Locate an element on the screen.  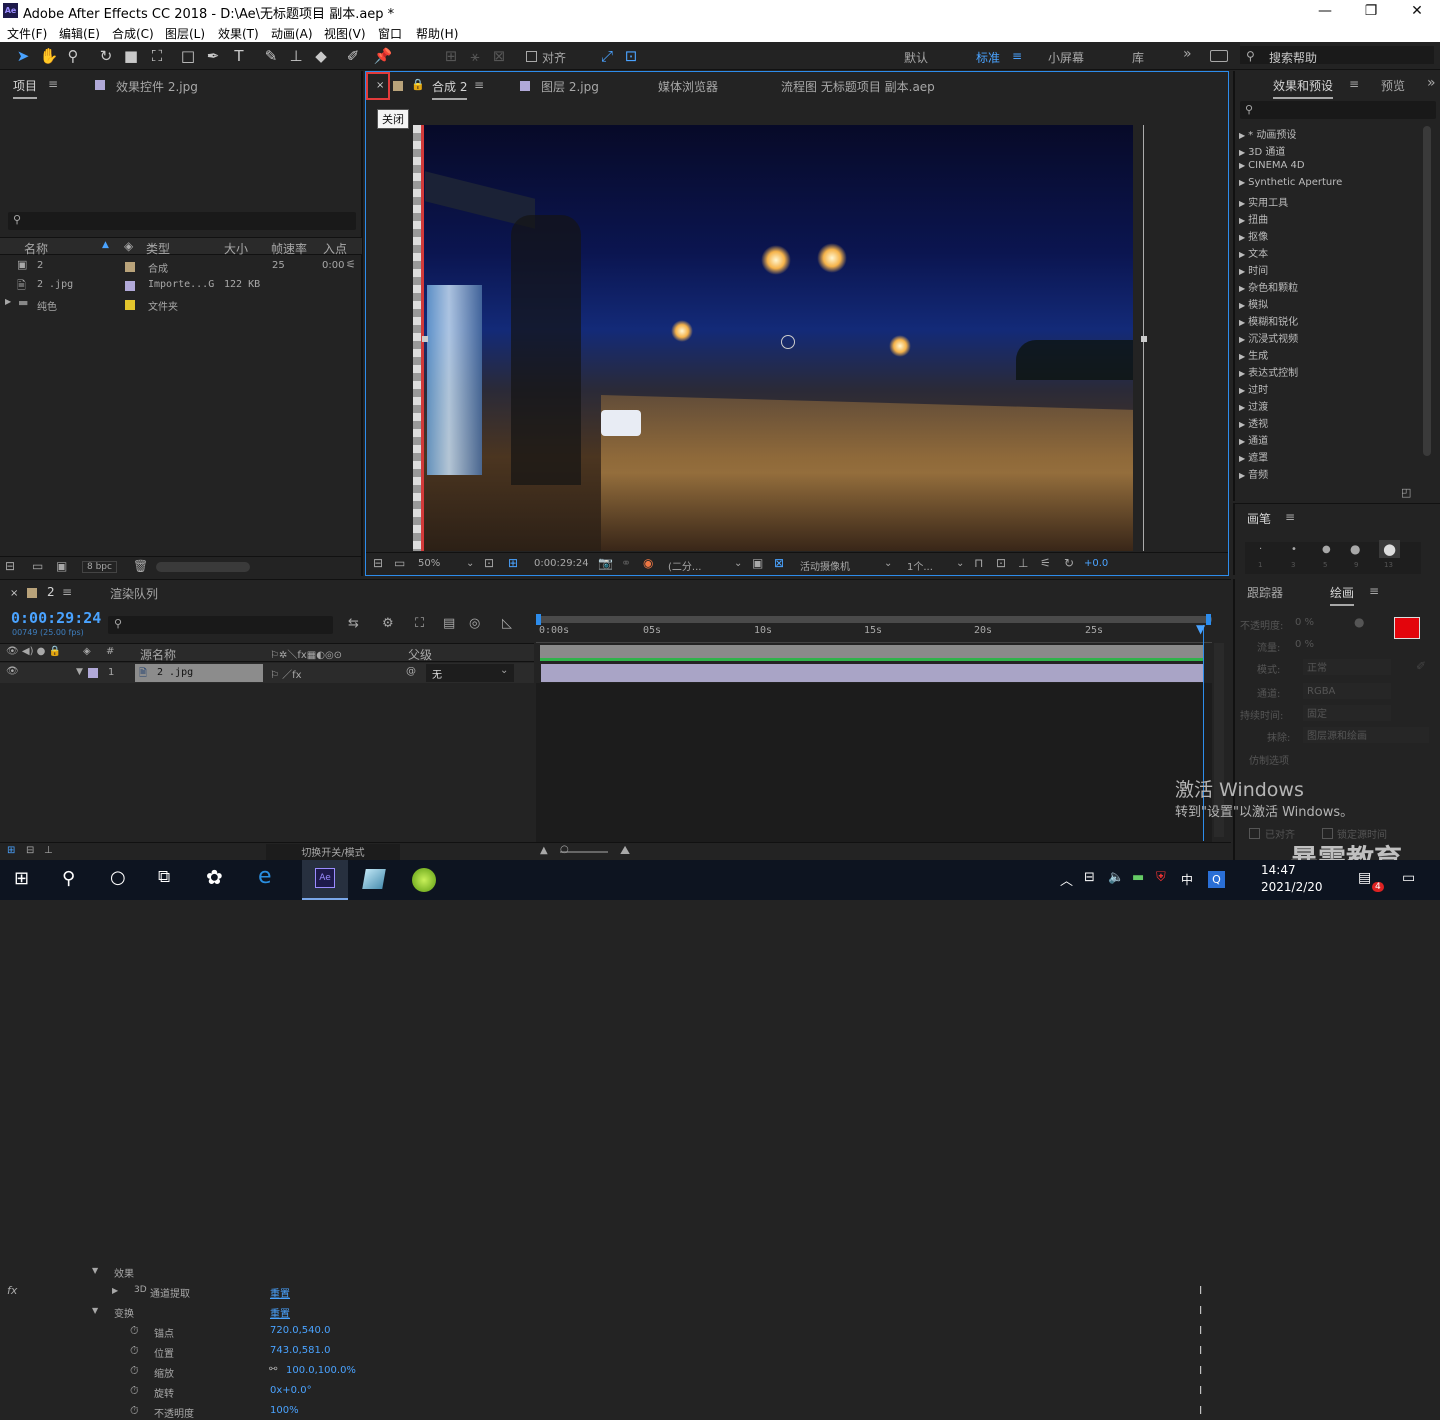
workspace-small-screen: 小屏幕 is located at coordinates (1066, 57).